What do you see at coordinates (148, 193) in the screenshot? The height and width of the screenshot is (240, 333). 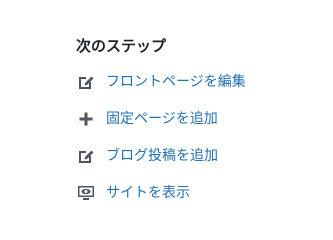 I see `view-site-link: サイトを表示` at bounding box center [148, 193].